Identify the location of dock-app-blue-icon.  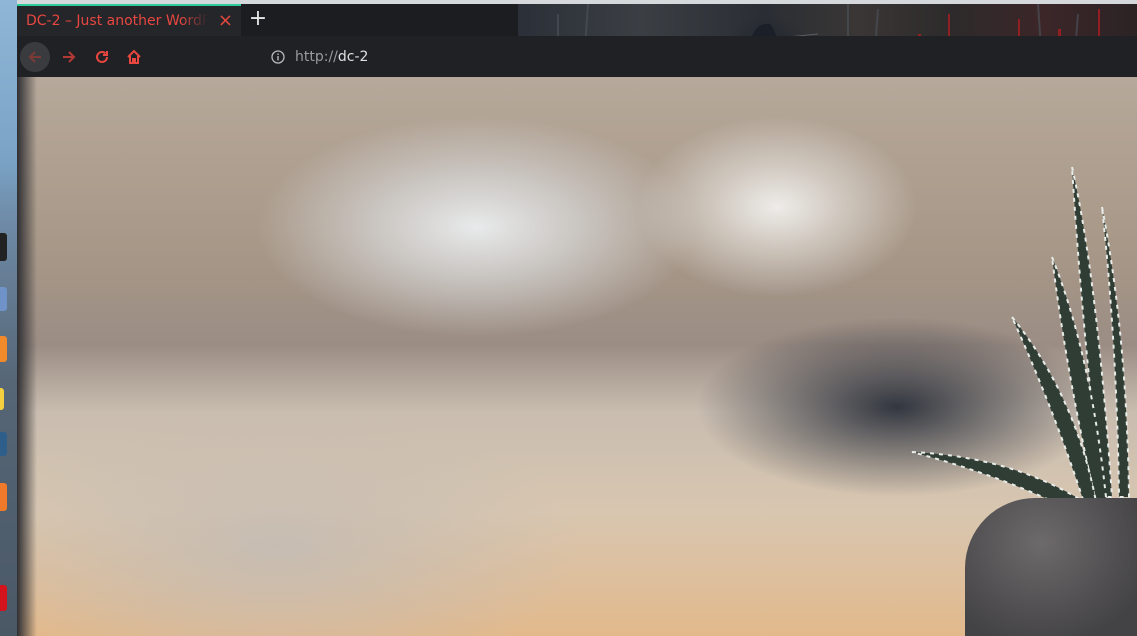
(3, 444).